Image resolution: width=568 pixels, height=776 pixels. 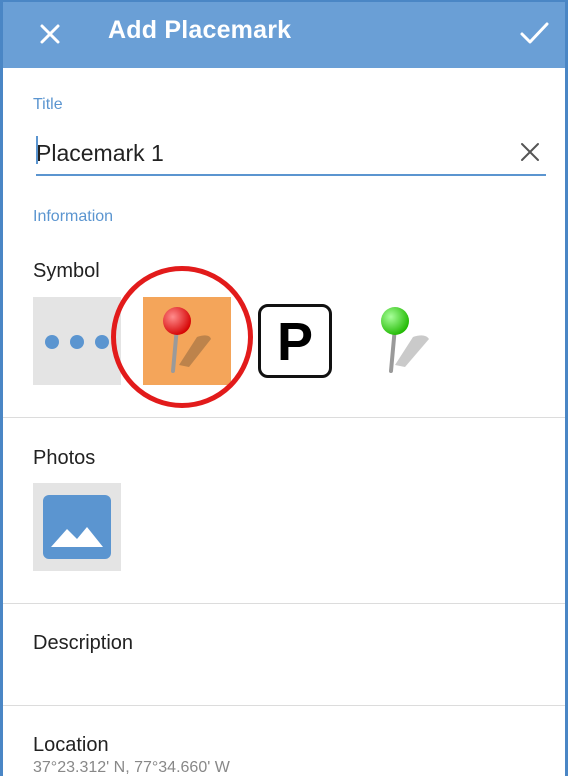 I want to click on parking-symbol-label: P, so click(x=295, y=342).